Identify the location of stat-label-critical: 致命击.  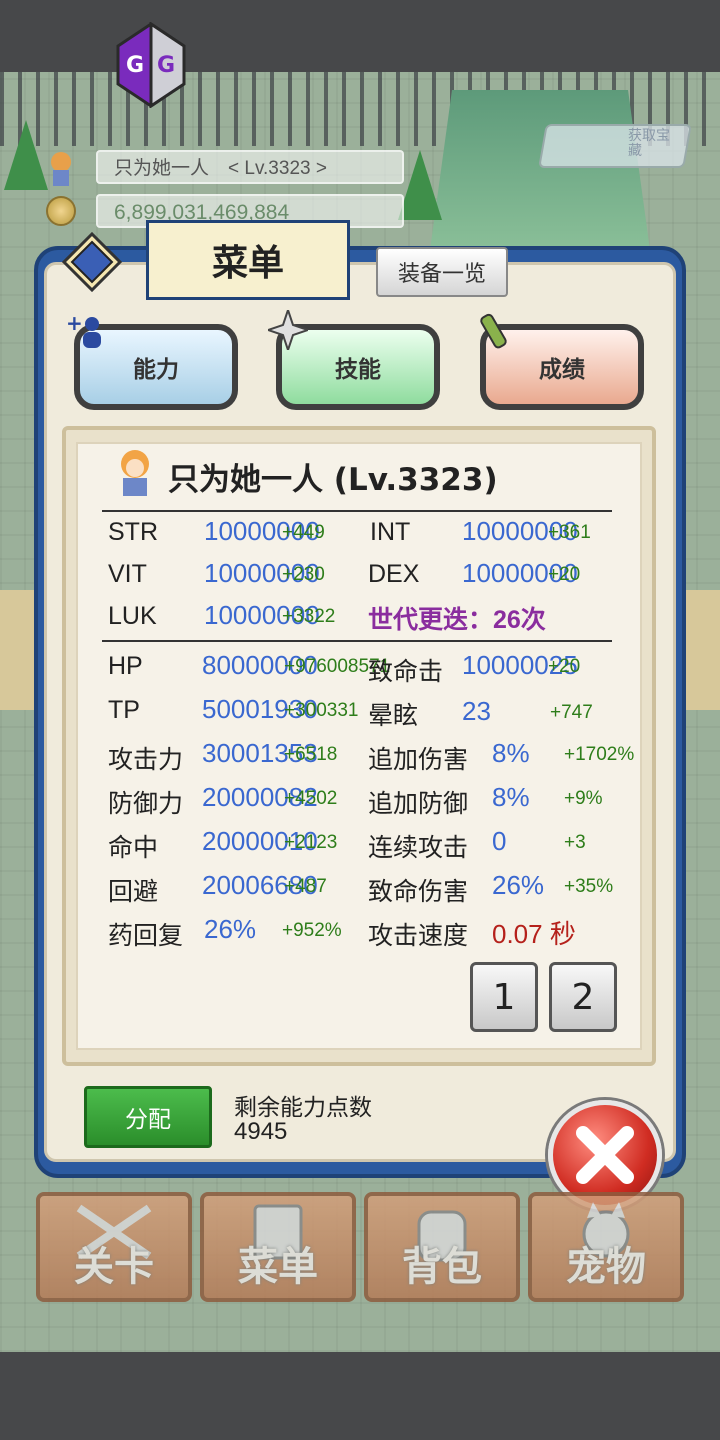
(406, 672).